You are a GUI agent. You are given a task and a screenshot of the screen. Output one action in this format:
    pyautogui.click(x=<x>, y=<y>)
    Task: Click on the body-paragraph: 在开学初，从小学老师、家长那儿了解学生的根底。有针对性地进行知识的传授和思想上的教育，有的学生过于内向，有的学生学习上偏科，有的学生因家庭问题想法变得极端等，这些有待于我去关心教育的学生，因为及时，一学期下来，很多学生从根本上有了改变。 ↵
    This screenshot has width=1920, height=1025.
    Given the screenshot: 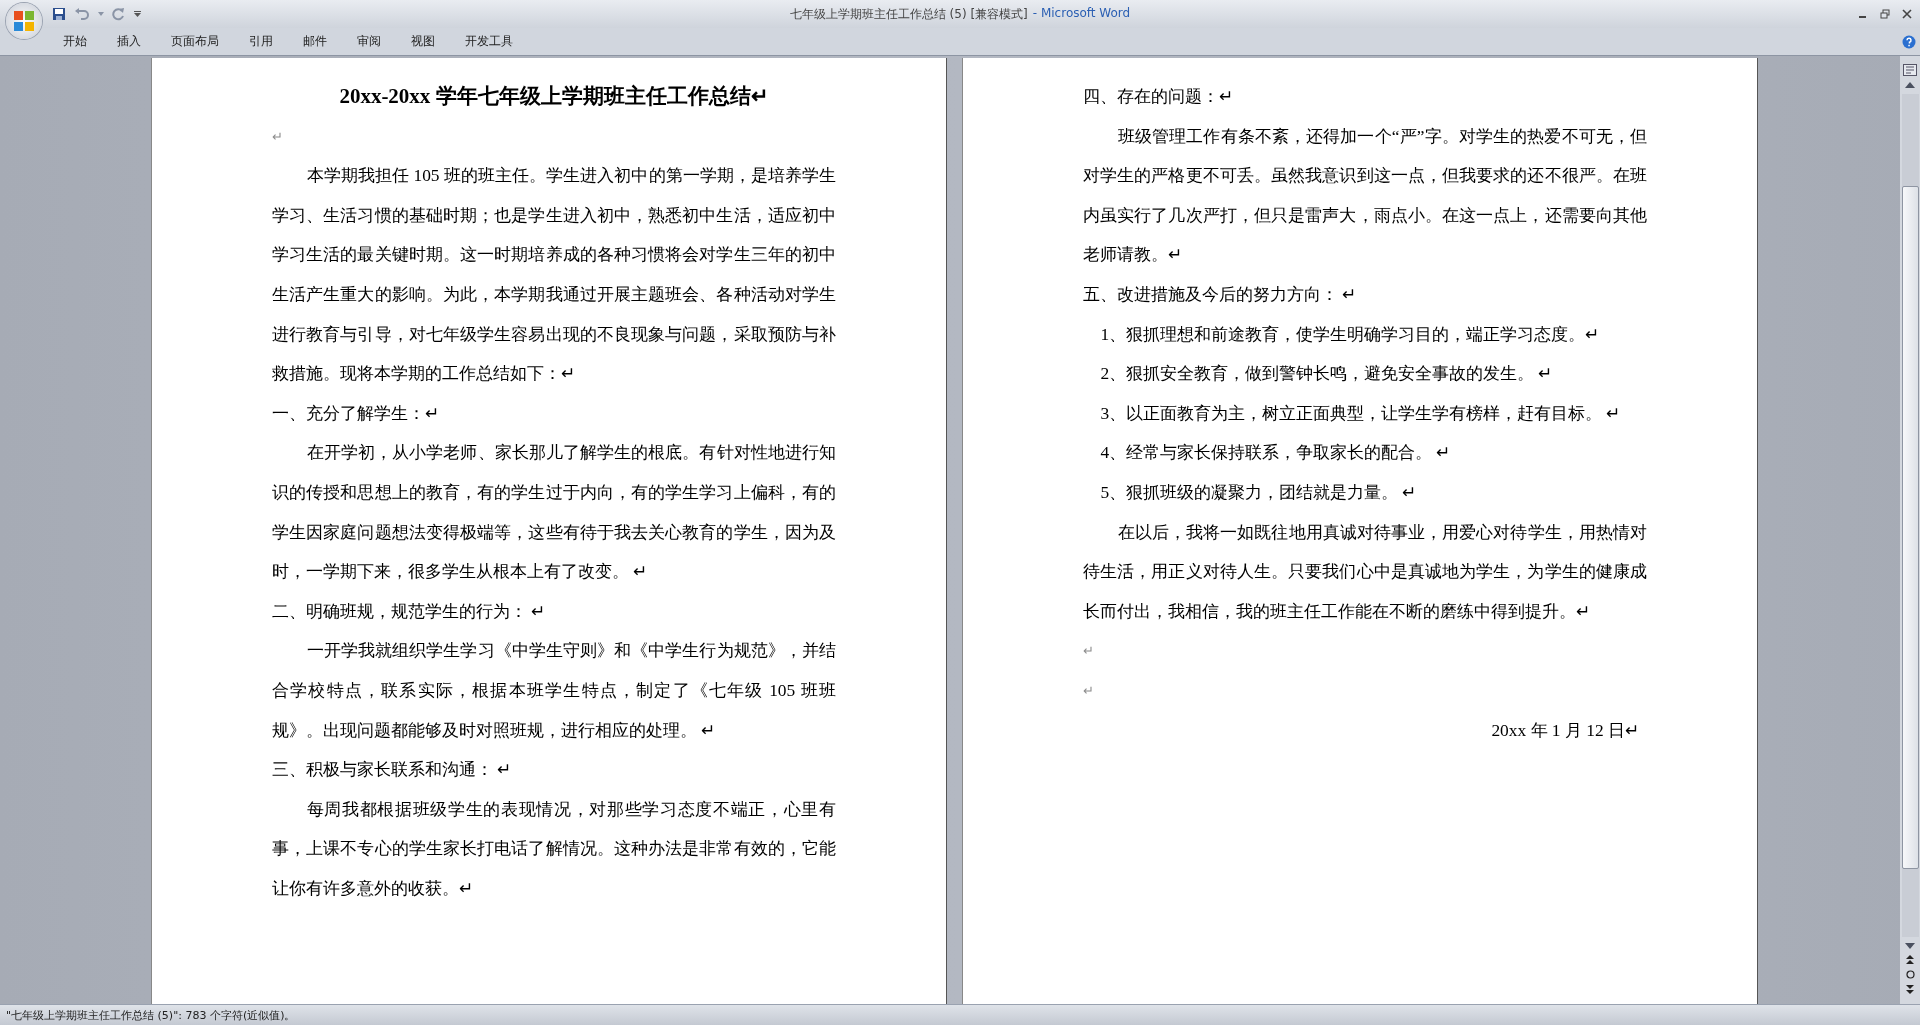 What is the action you would take?
    pyautogui.click(x=554, y=512)
    